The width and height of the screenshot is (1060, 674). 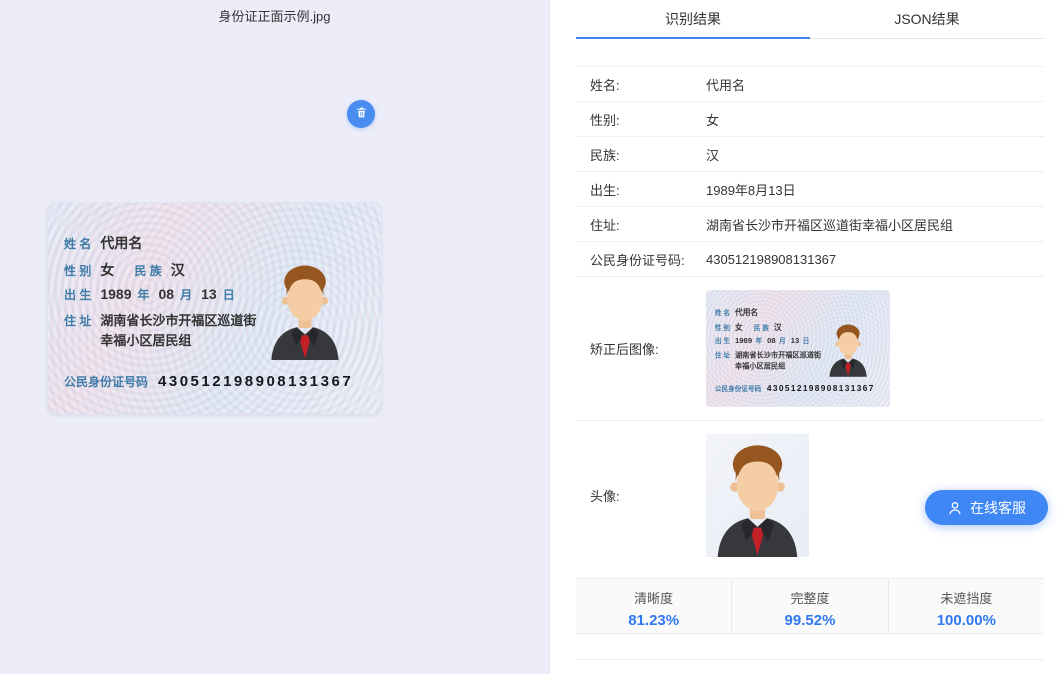 I want to click on field-value: 湖南省长沙市开福区巡道街幸福小区居民组, so click(x=830, y=225).